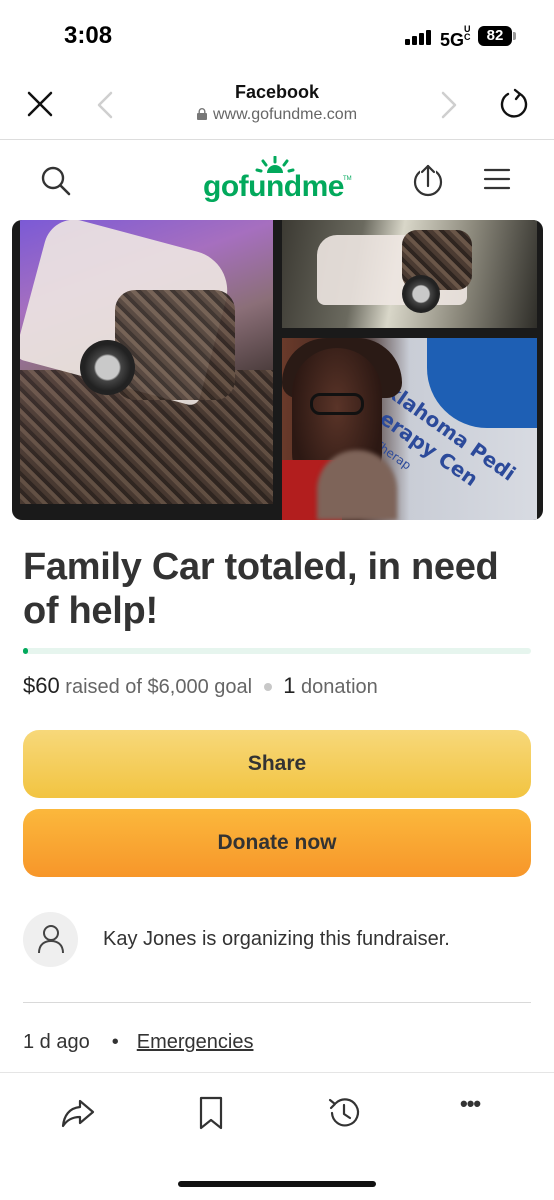 The width and height of the screenshot is (554, 1200). Describe the element at coordinates (347, 179) in the screenshot. I see `logo-tm: TM` at that location.